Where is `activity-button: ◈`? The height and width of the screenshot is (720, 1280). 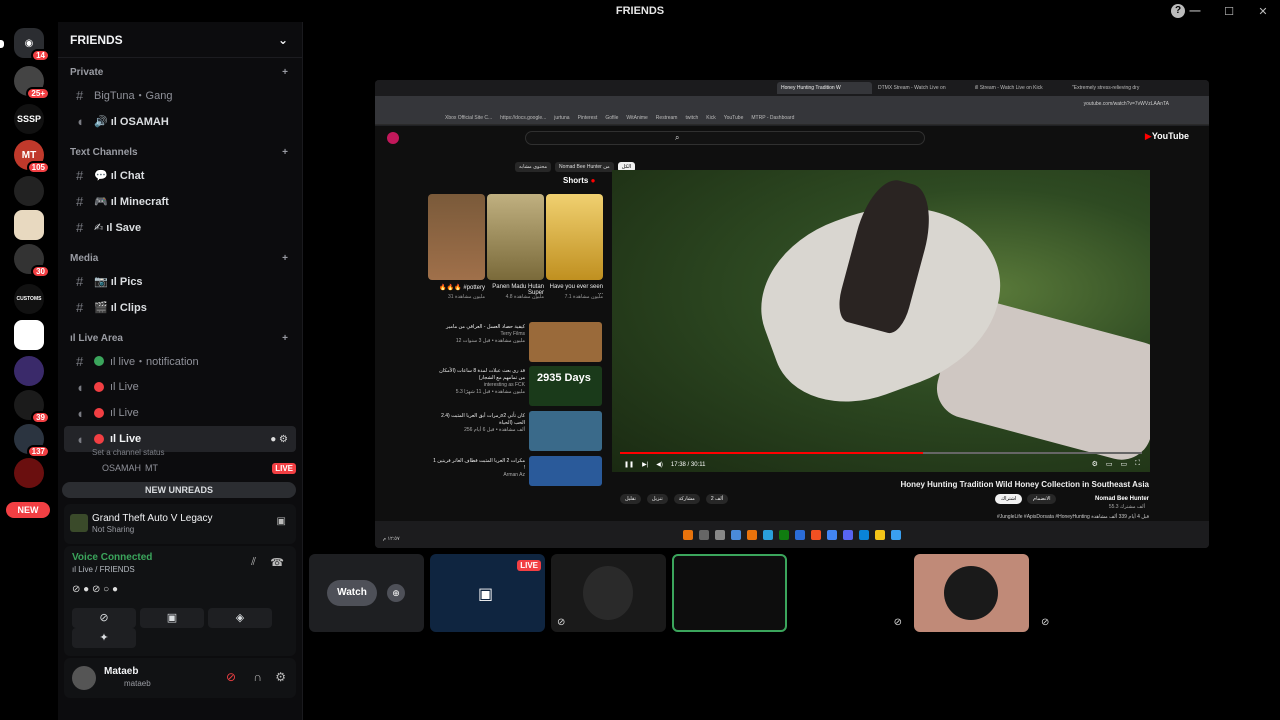 activity-button: ◈ is located at coordinates (240, 618).